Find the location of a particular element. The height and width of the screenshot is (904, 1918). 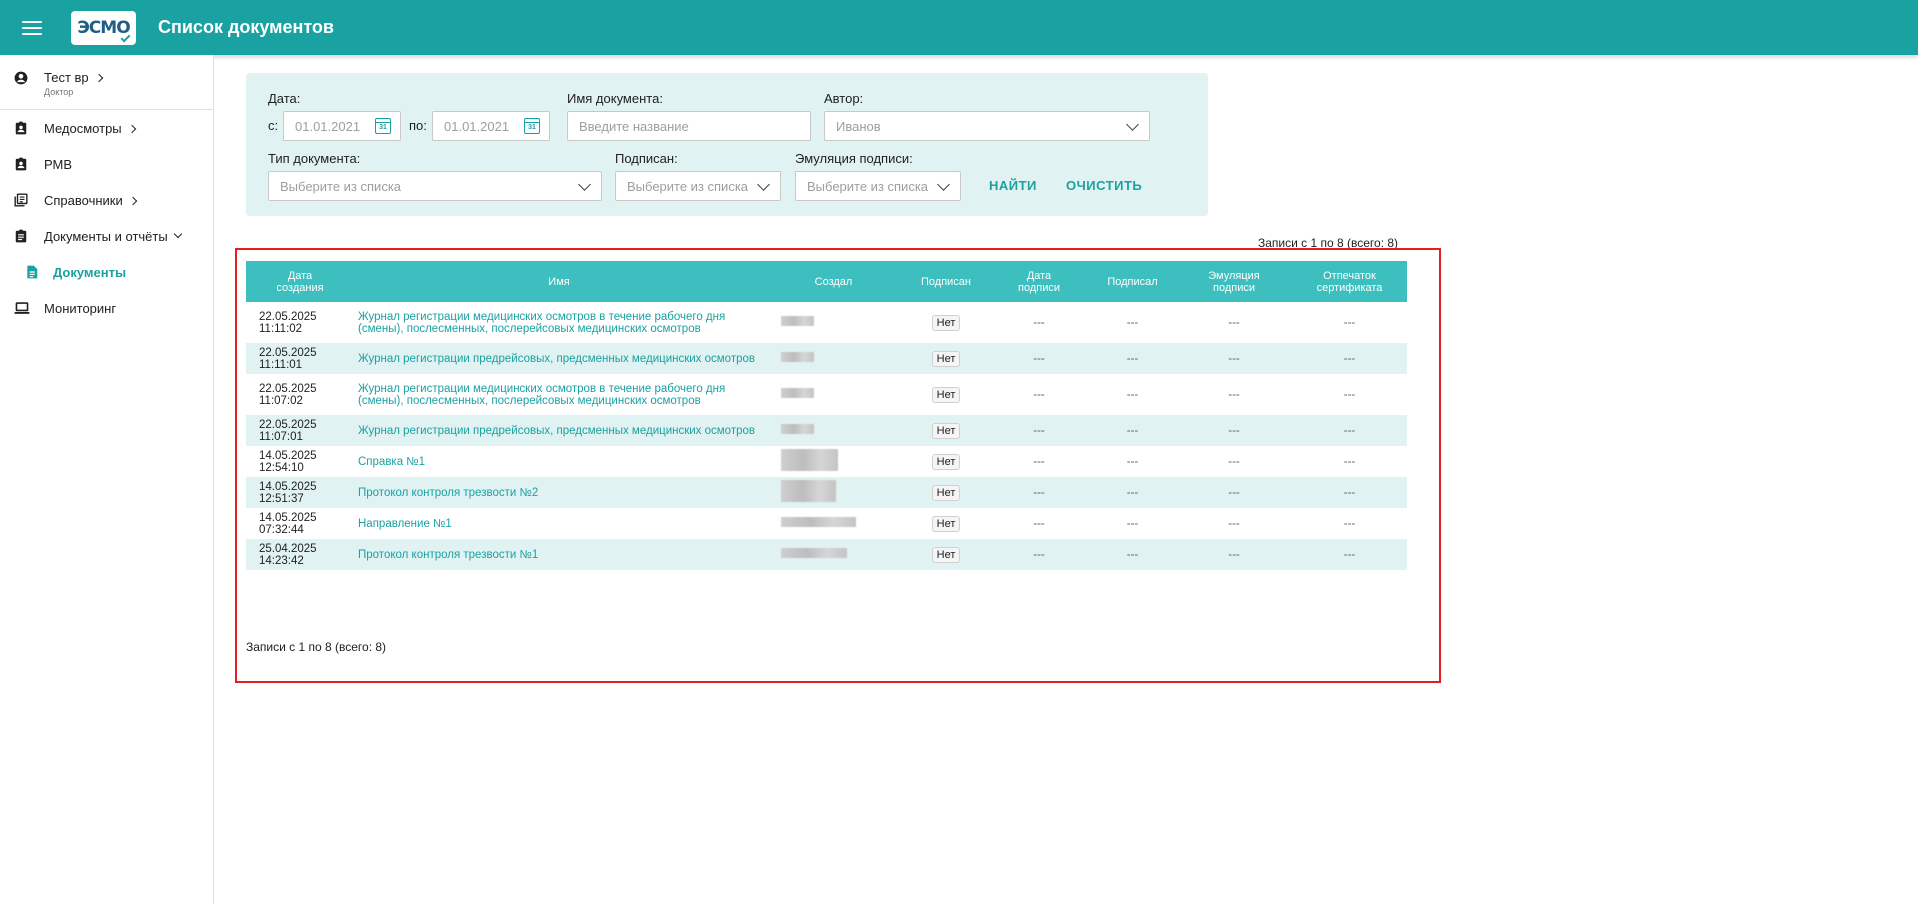

document-name-input: Введите название is located at coordinates (689, 126).